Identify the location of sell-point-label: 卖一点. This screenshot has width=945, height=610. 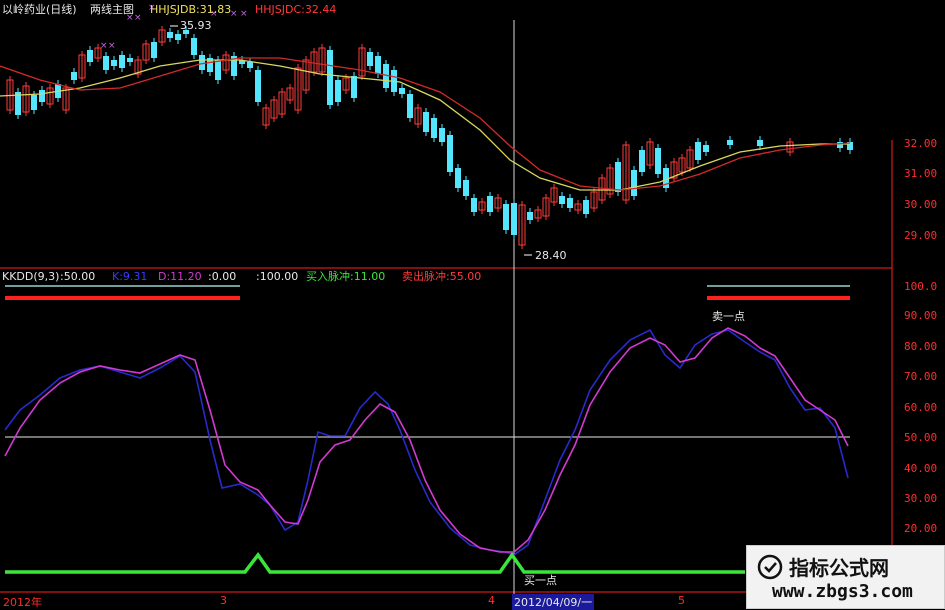
(728, 316).